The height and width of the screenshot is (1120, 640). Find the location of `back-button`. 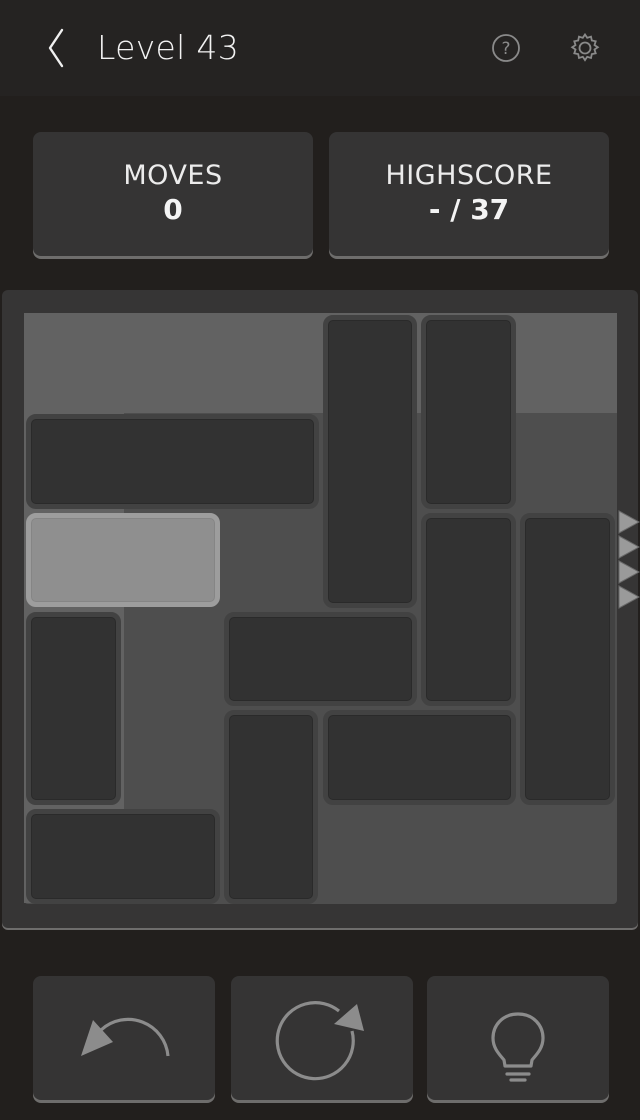

back-button is located at coordinates (56, 48).